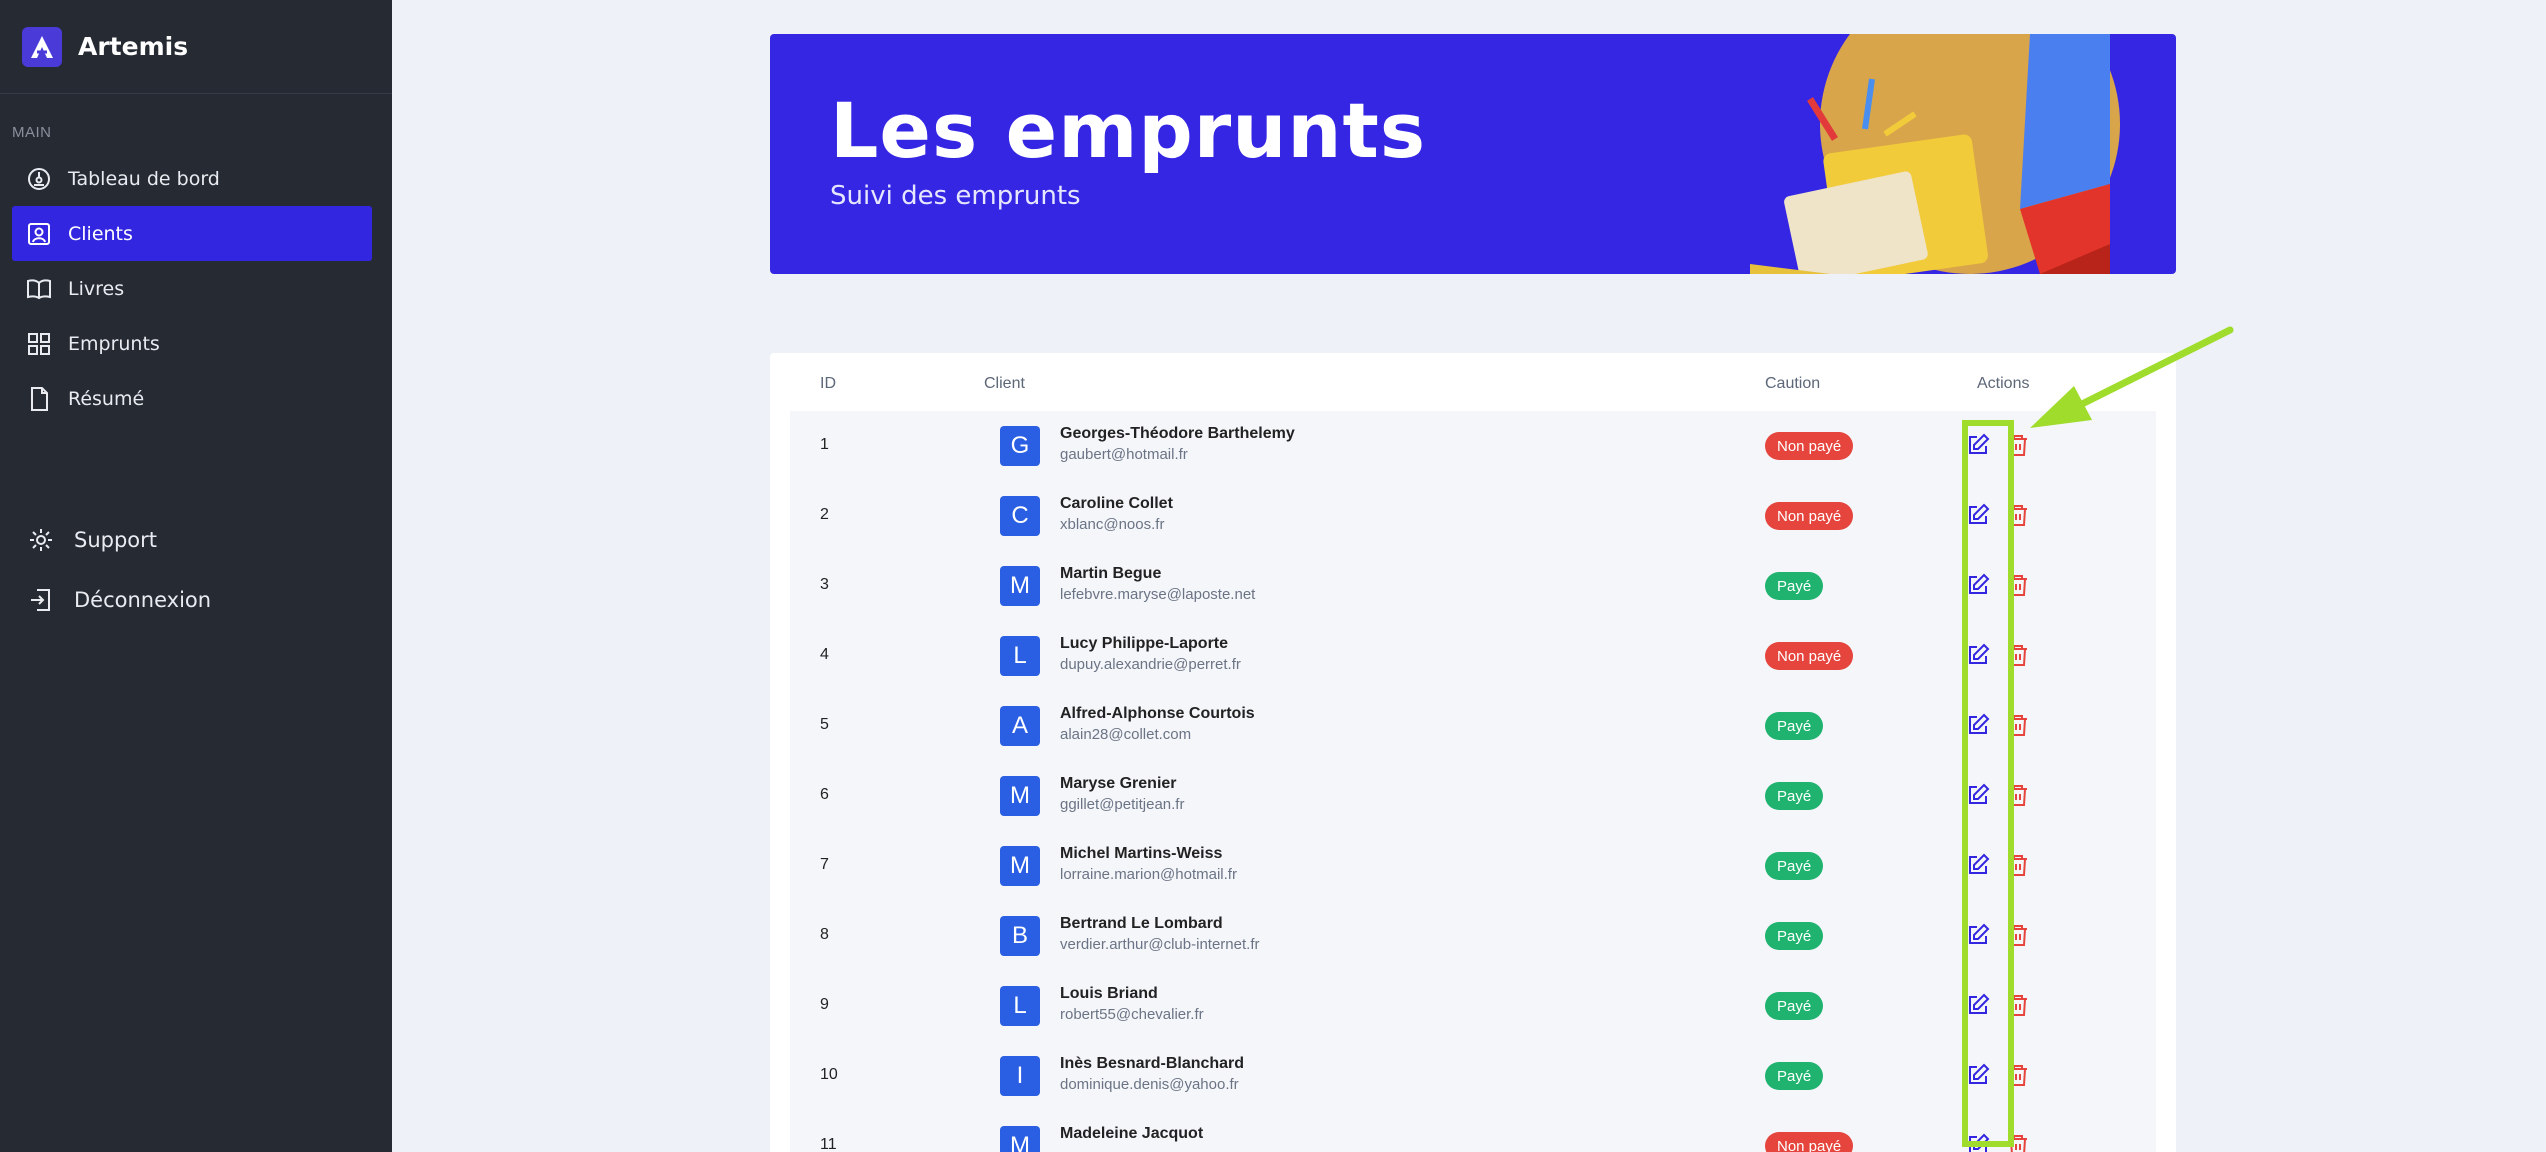 The width and height of the screenshot is (2546, 1152). Describe the element at coordinates (955, 196) in the screenshot. I see `page-subtitle: Suivi des emprunts` at that location.